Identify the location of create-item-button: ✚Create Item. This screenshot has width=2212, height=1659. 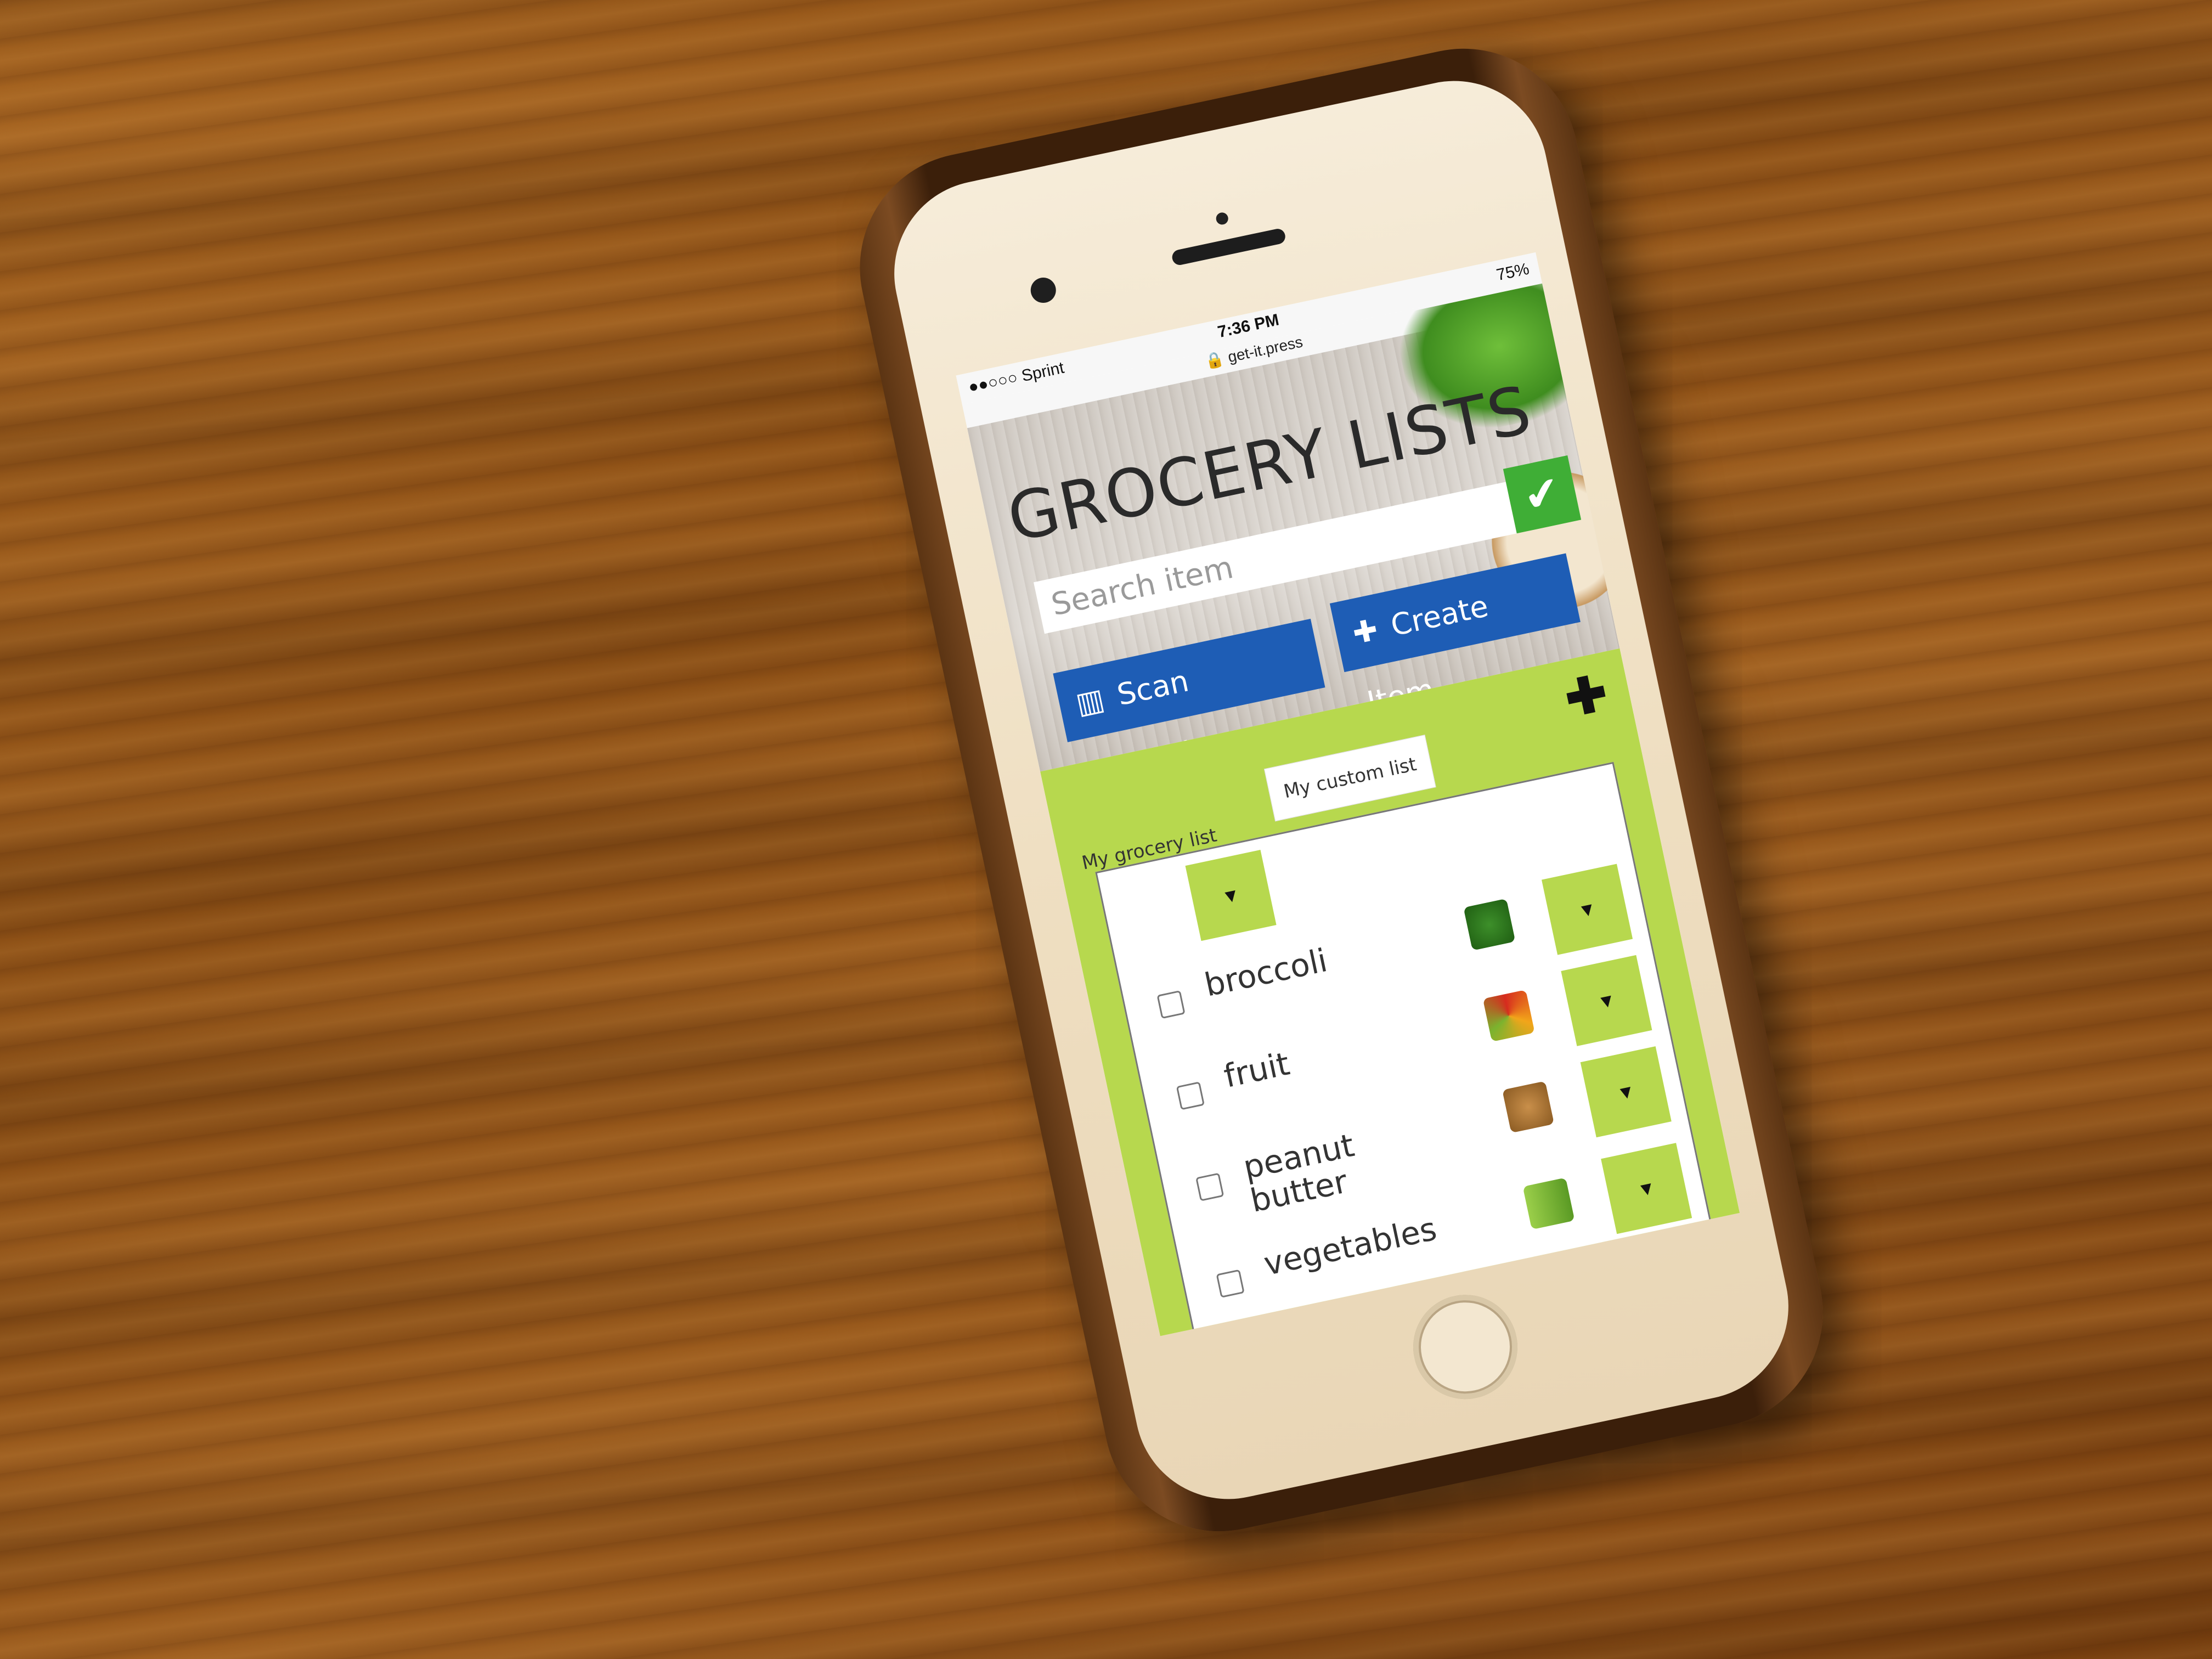
(1455, 636).